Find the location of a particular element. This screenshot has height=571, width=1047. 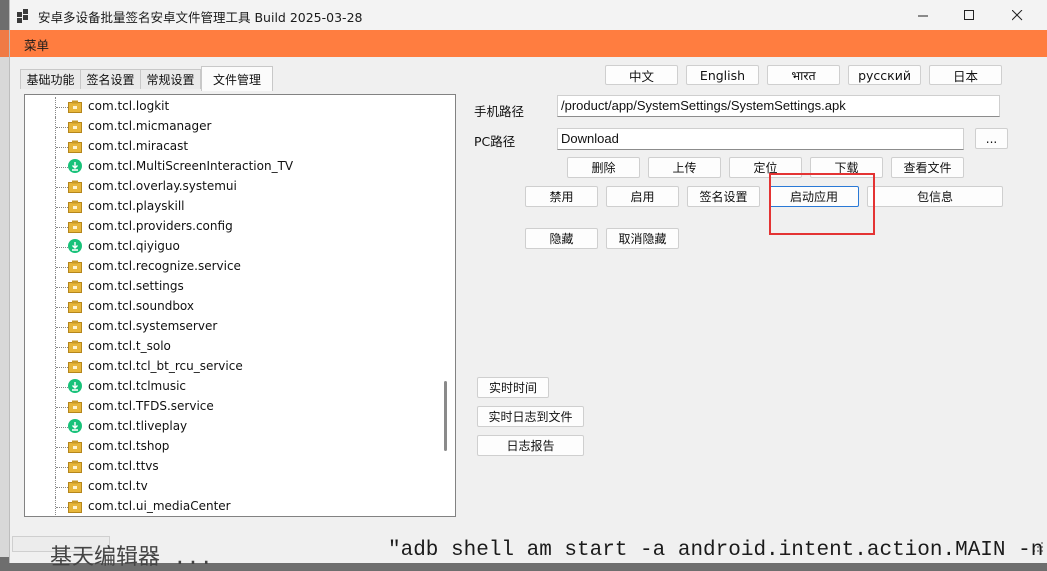

tree-item: com.tcl.t_solo is located at coordinates (240, 347).